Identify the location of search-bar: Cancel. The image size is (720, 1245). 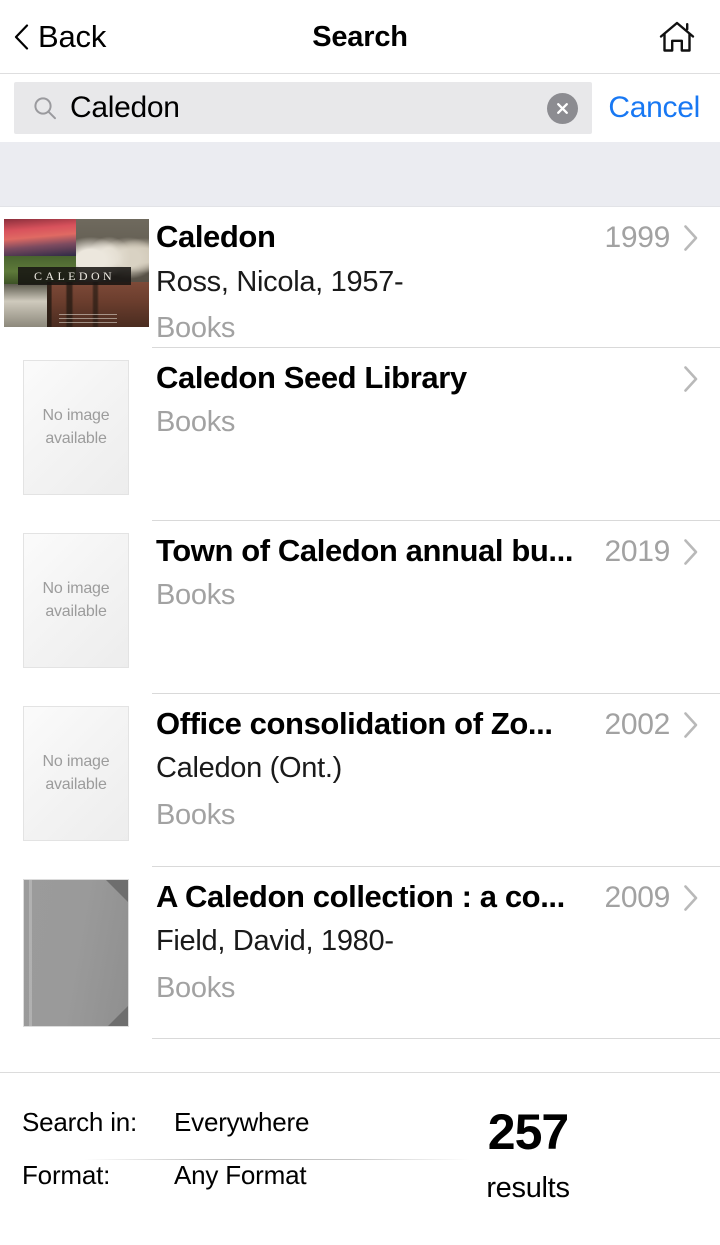
(360, 108).